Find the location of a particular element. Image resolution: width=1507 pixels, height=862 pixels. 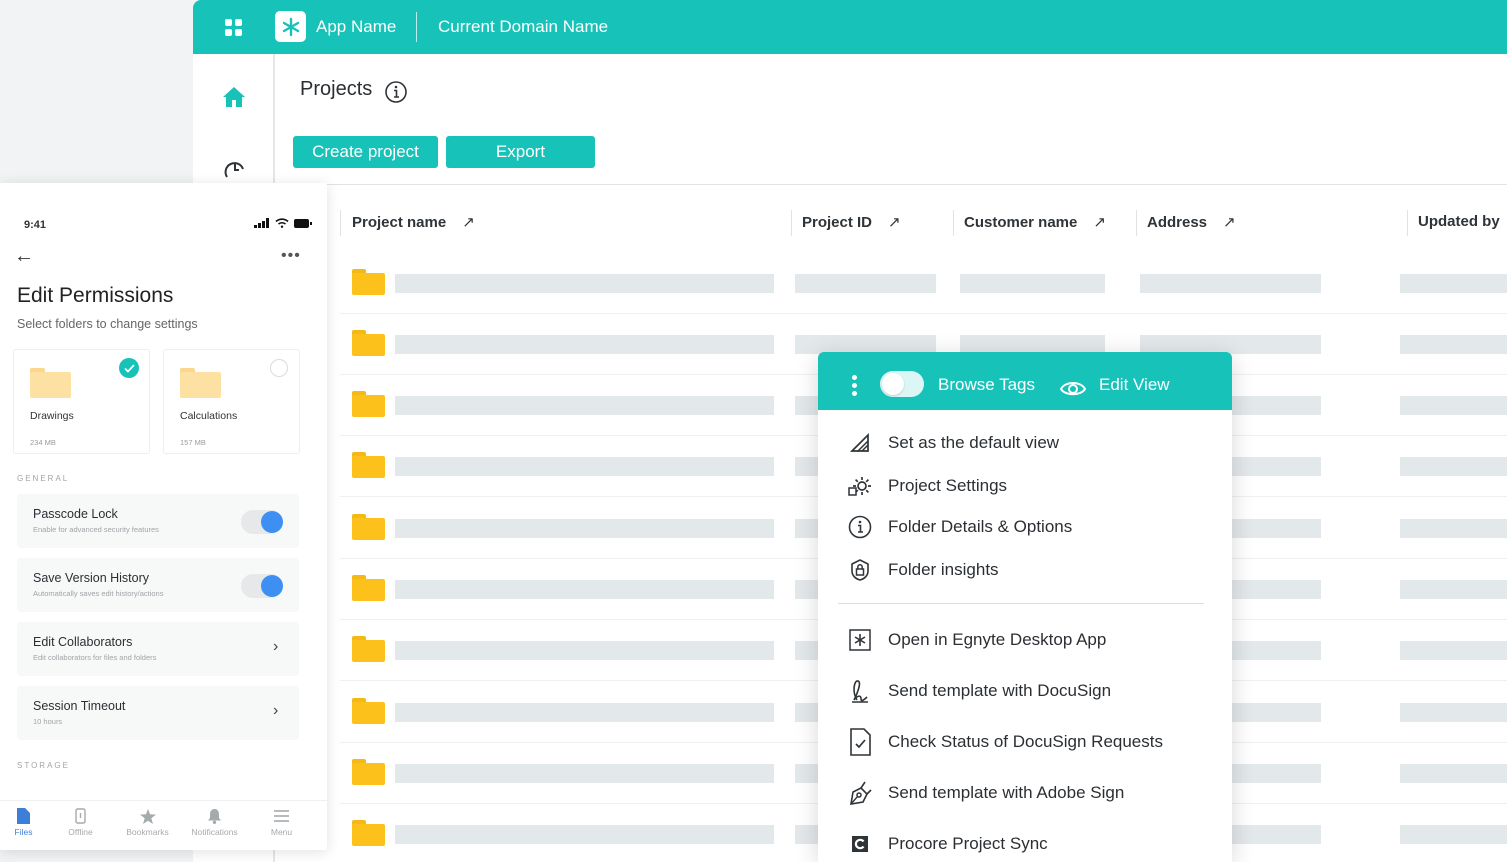

menu-item-label: Set as the default view is located at coordinates (974, 442).